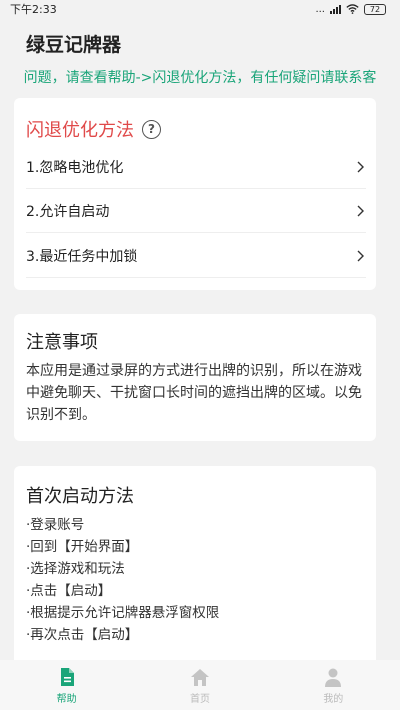 The width and height of the screenshot is (400, 710). What do you see at coordinates (55, 525) in the screenshot?
I see `step-item: ·登录账号` at bounding box center [55, 525].